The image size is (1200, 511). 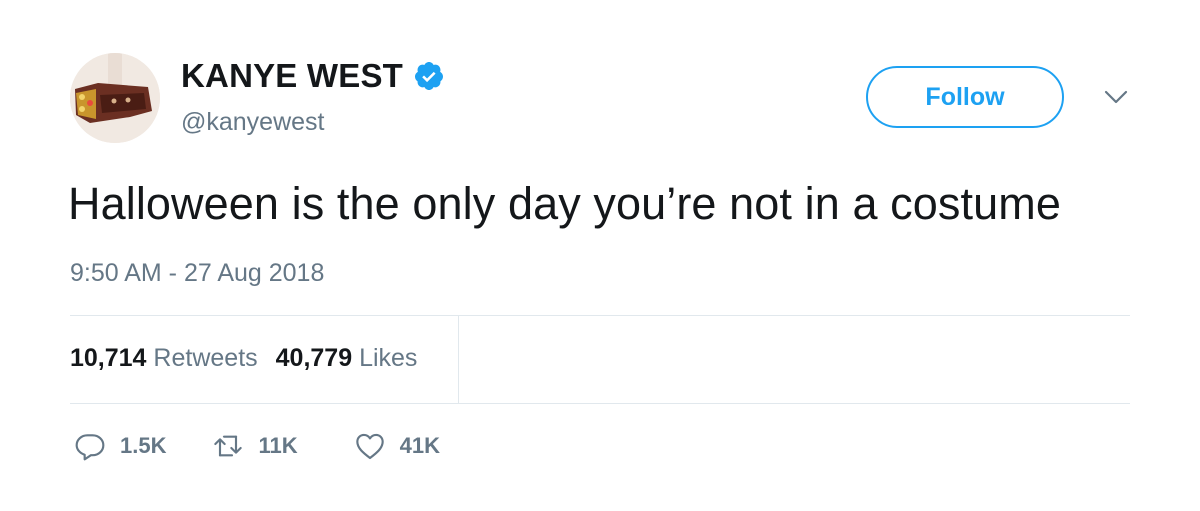 What do you see at coordinates (388, 358) in the screenshot?
I see `likes-label: Likes` at bounding box center [388, 358].